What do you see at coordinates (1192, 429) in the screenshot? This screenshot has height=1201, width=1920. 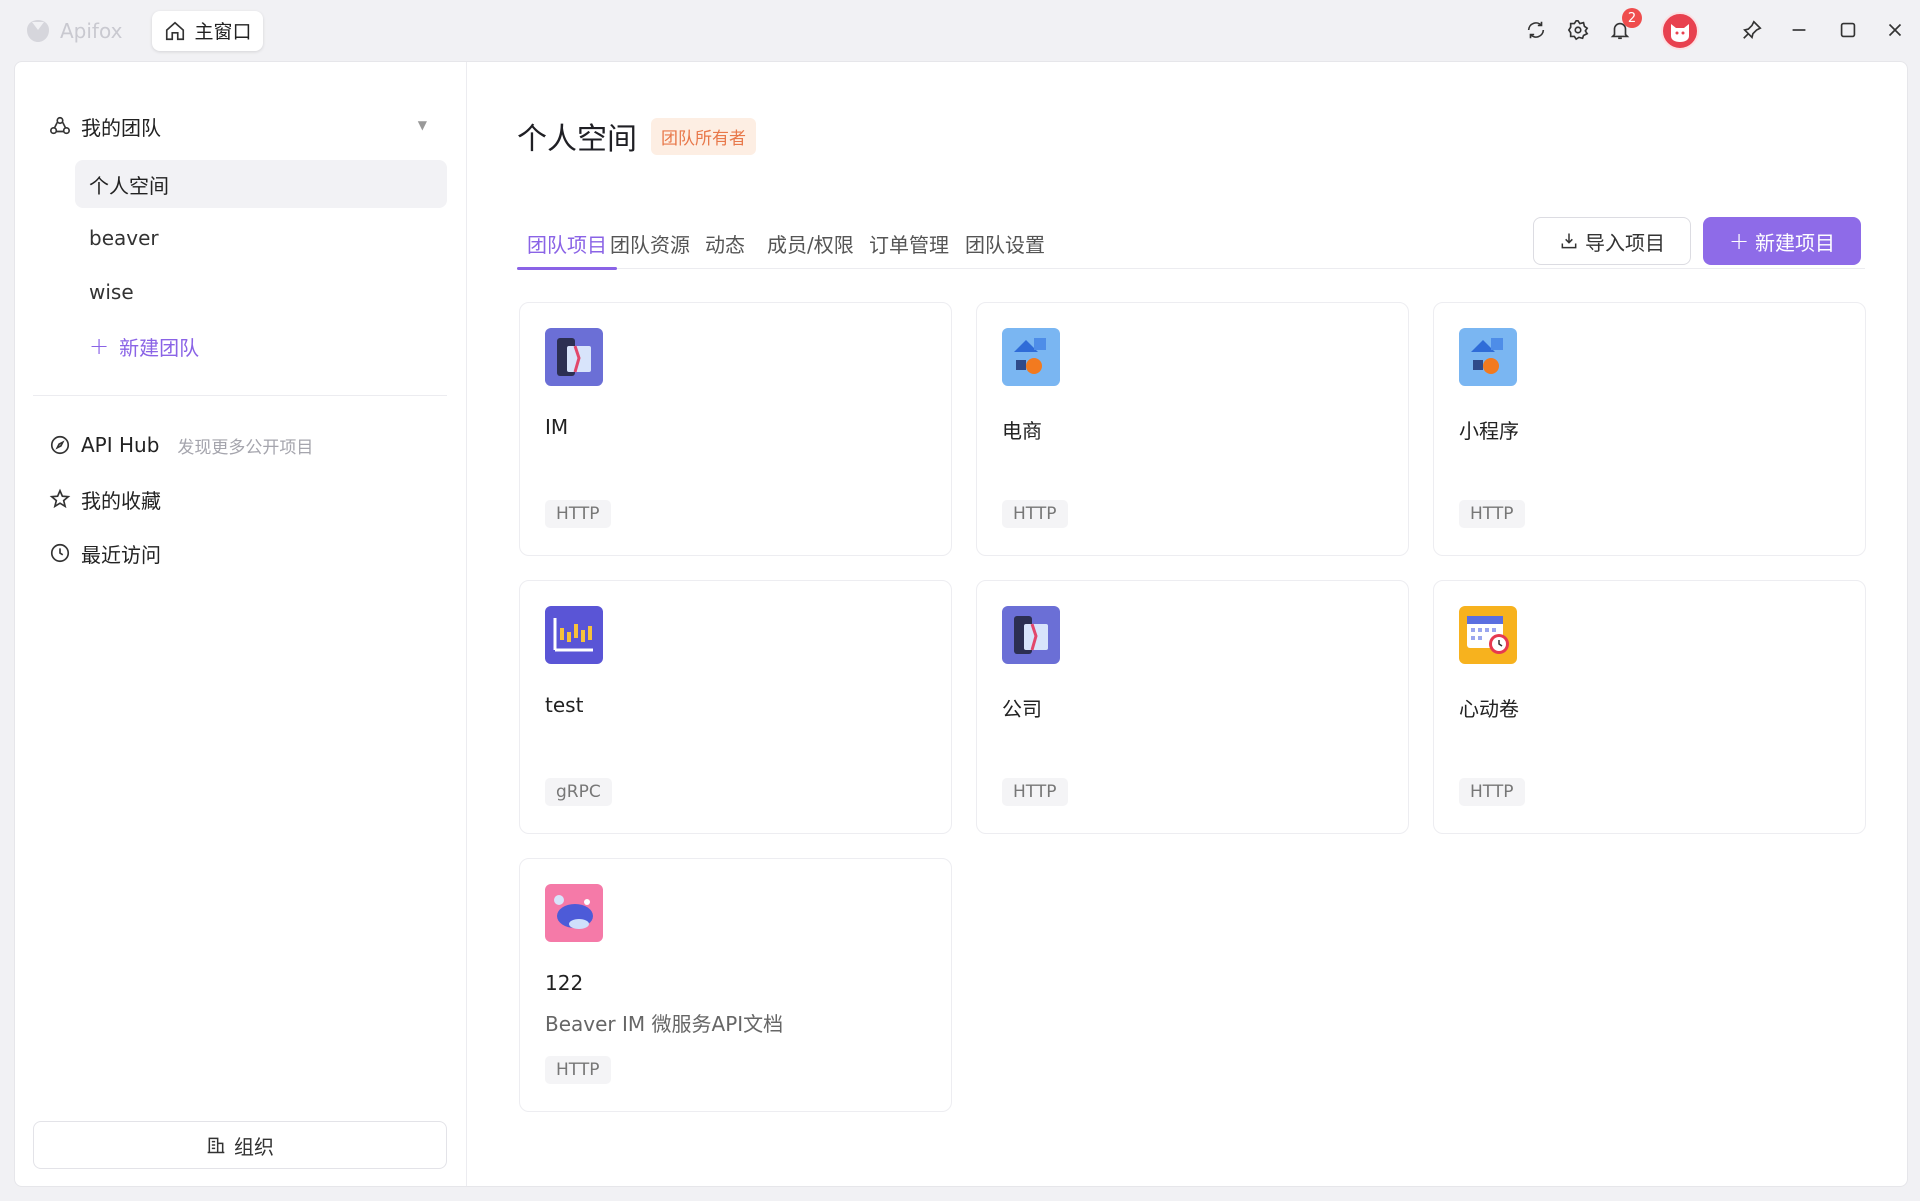 I see `project-card: 电商 HTTP` at bounding box center [1192, 429].